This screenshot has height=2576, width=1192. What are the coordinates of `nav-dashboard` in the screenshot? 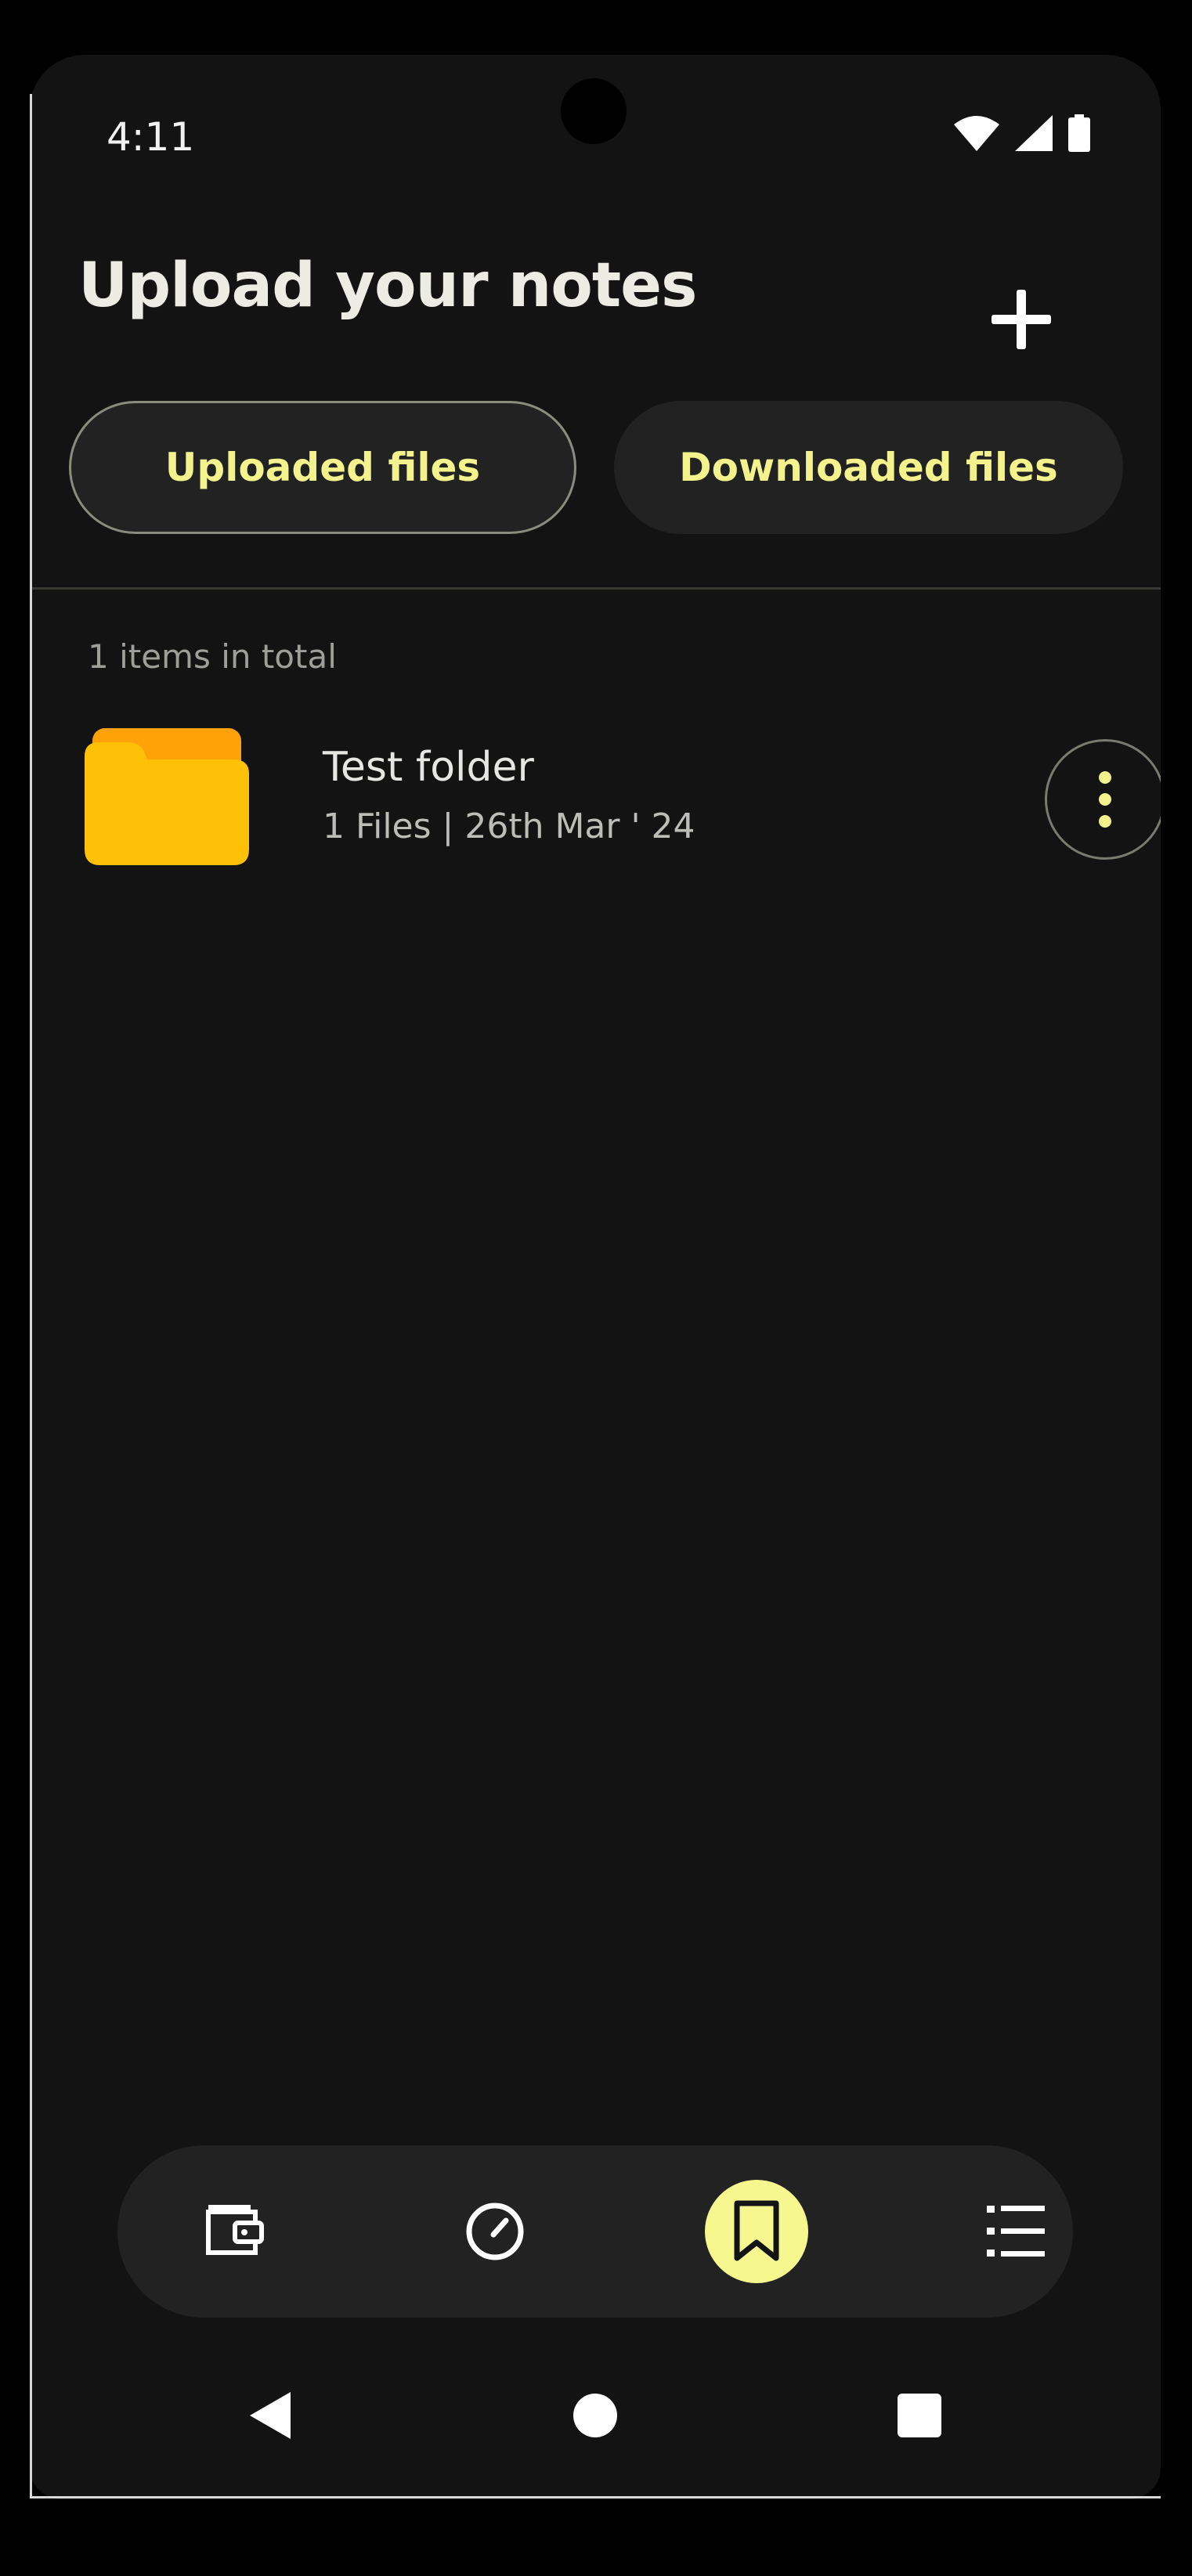 It's located at (495, 2232).